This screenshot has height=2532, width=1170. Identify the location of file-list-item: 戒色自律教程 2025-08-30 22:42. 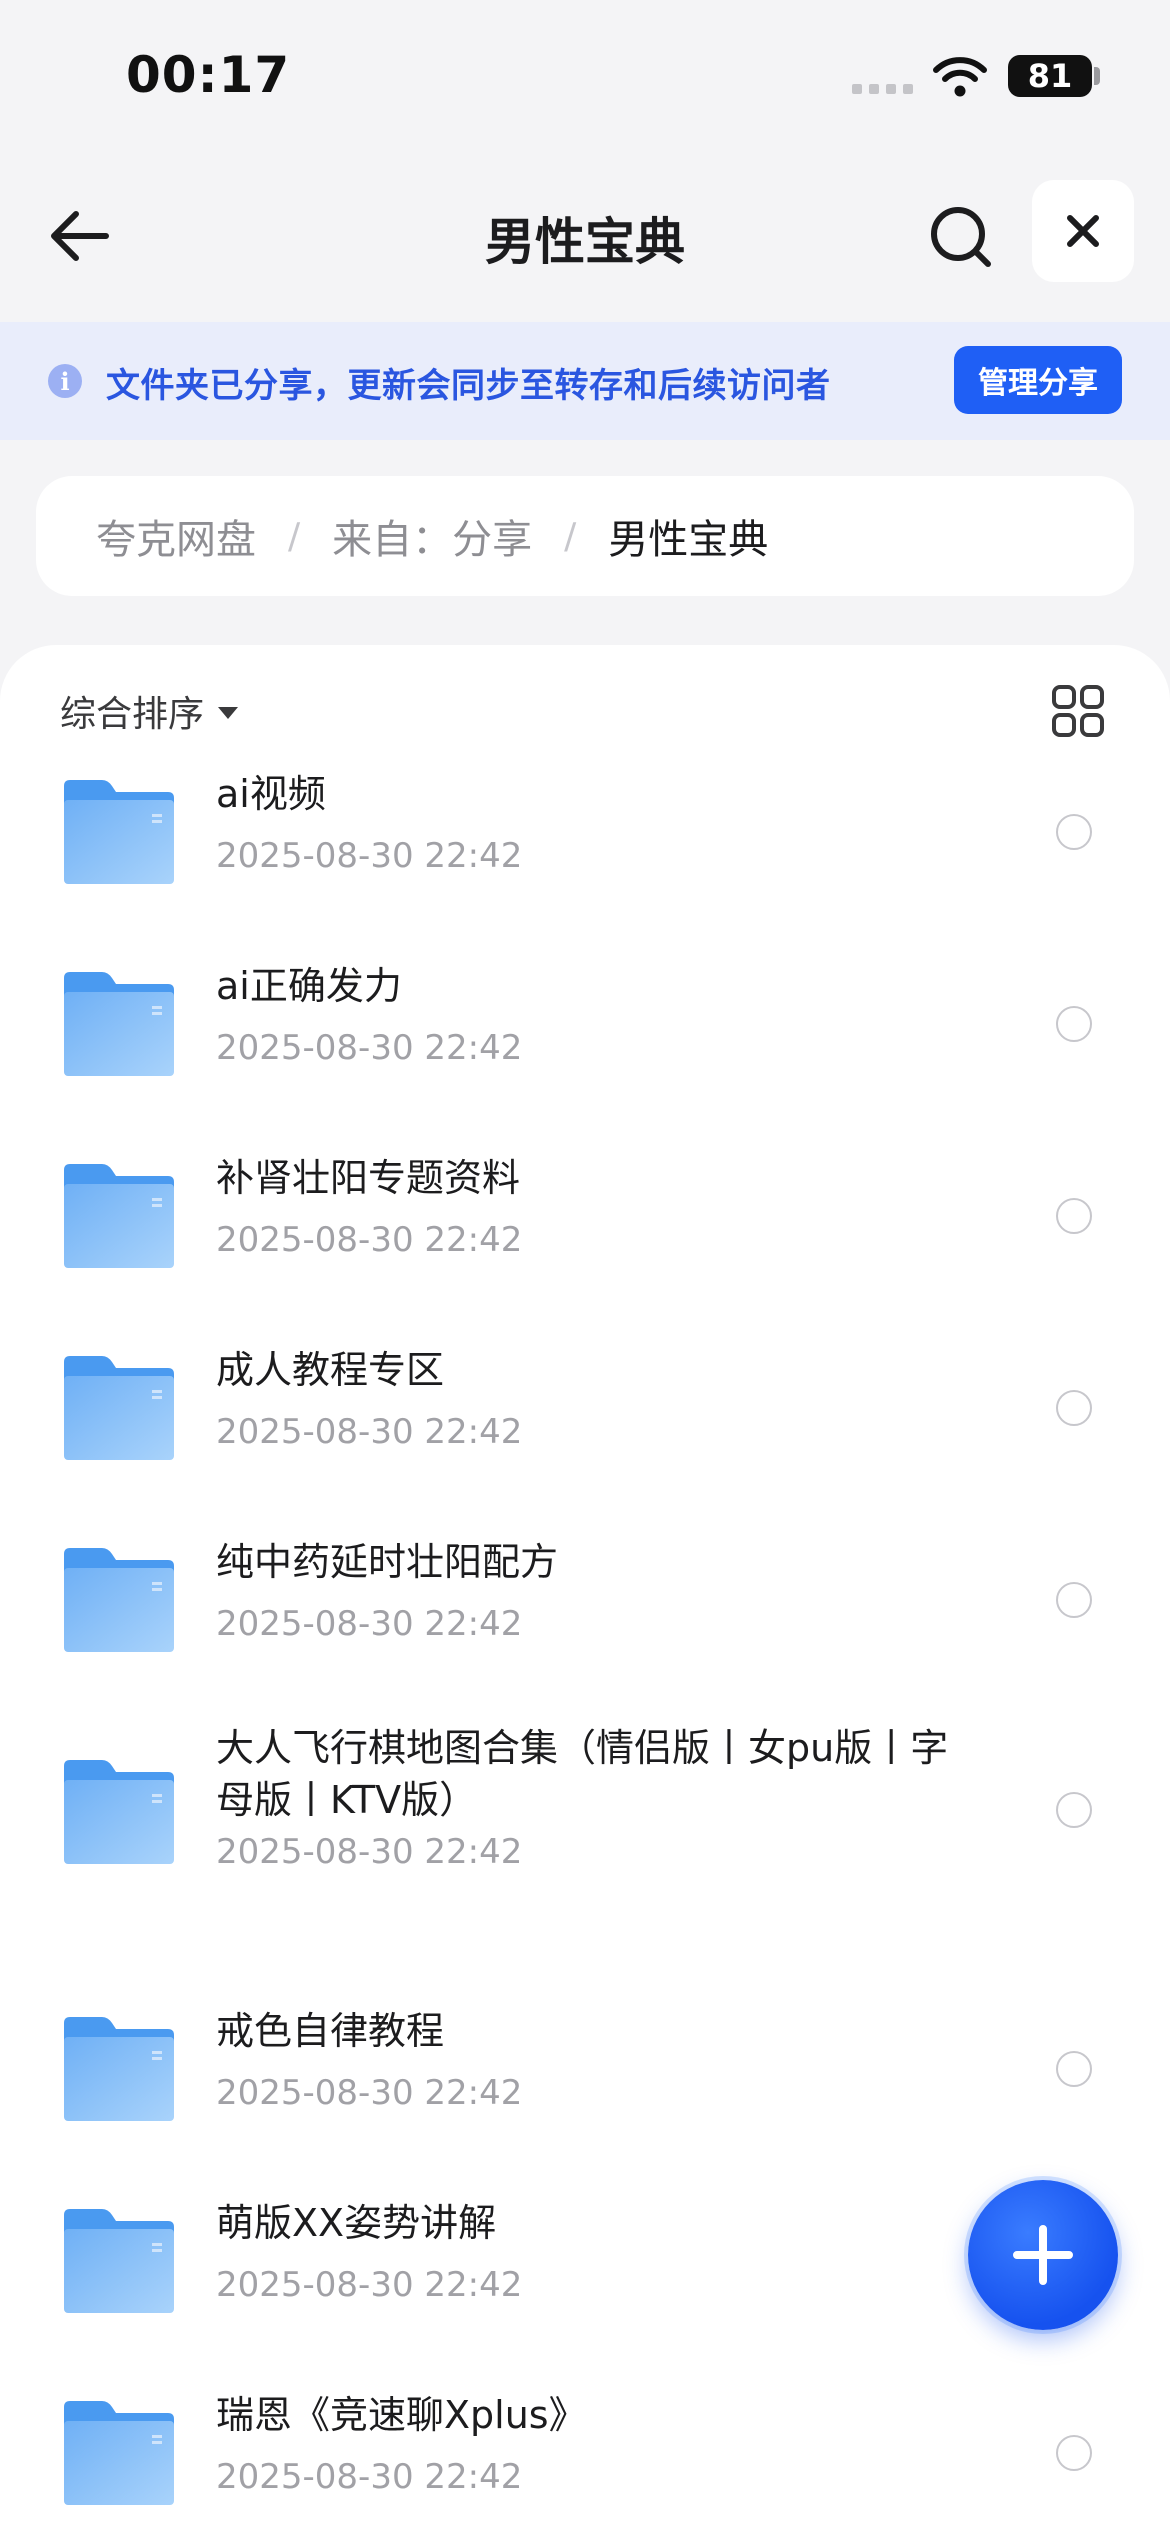
(585, 2103).